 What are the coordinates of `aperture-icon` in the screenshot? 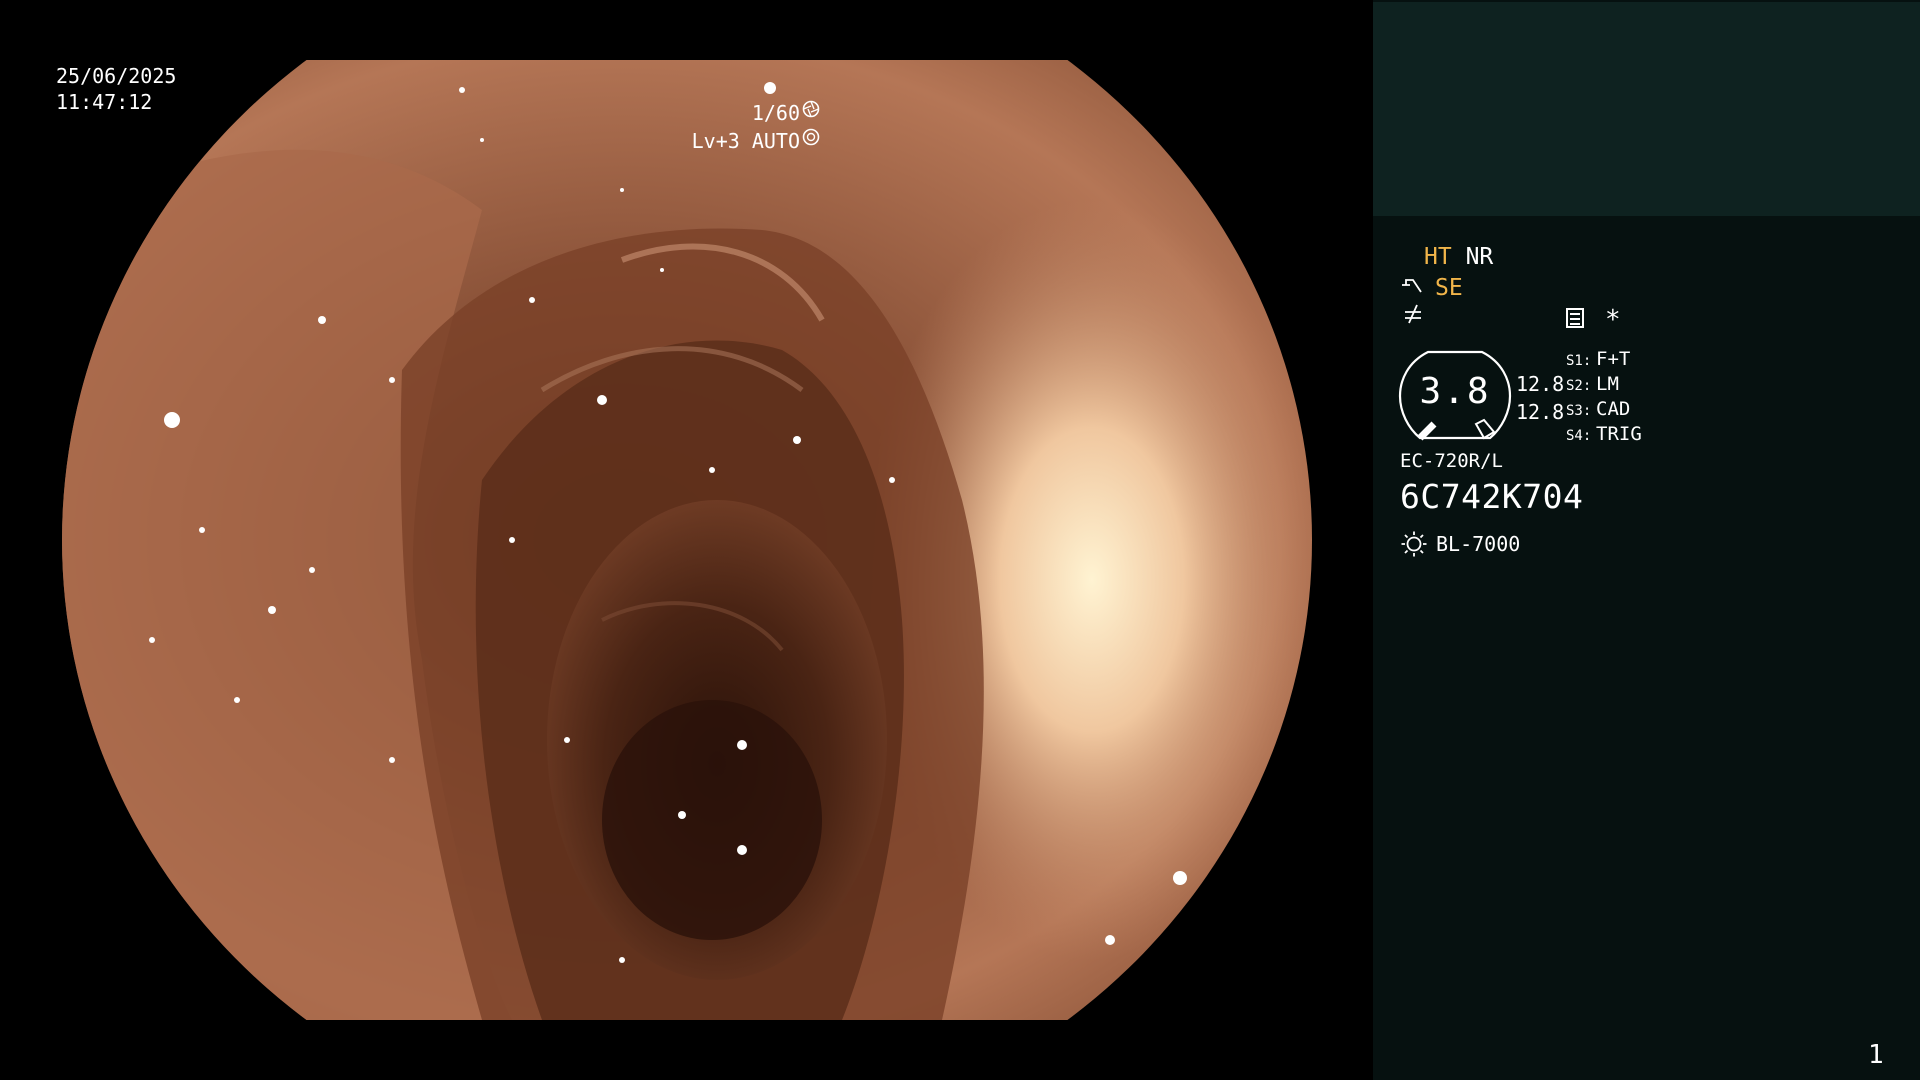 It's located at (811, 113).